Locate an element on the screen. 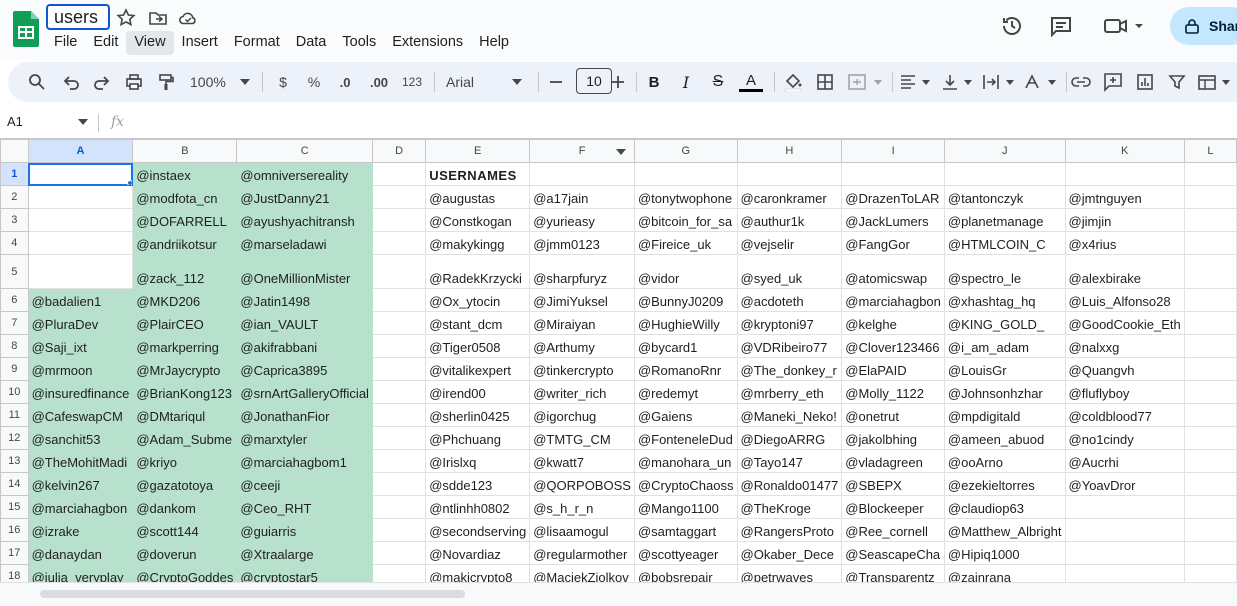  cell-i11: @onetrut is located at coordinates (893, 415).